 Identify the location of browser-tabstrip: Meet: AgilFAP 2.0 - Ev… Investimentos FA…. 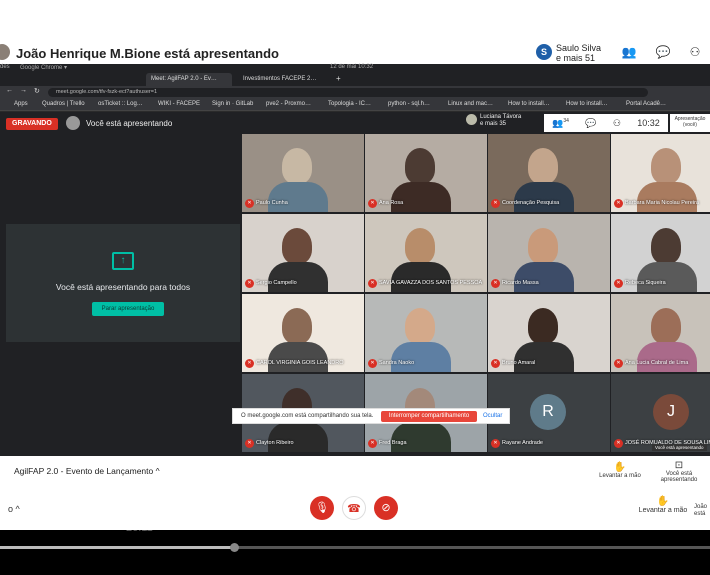
(355, 79).